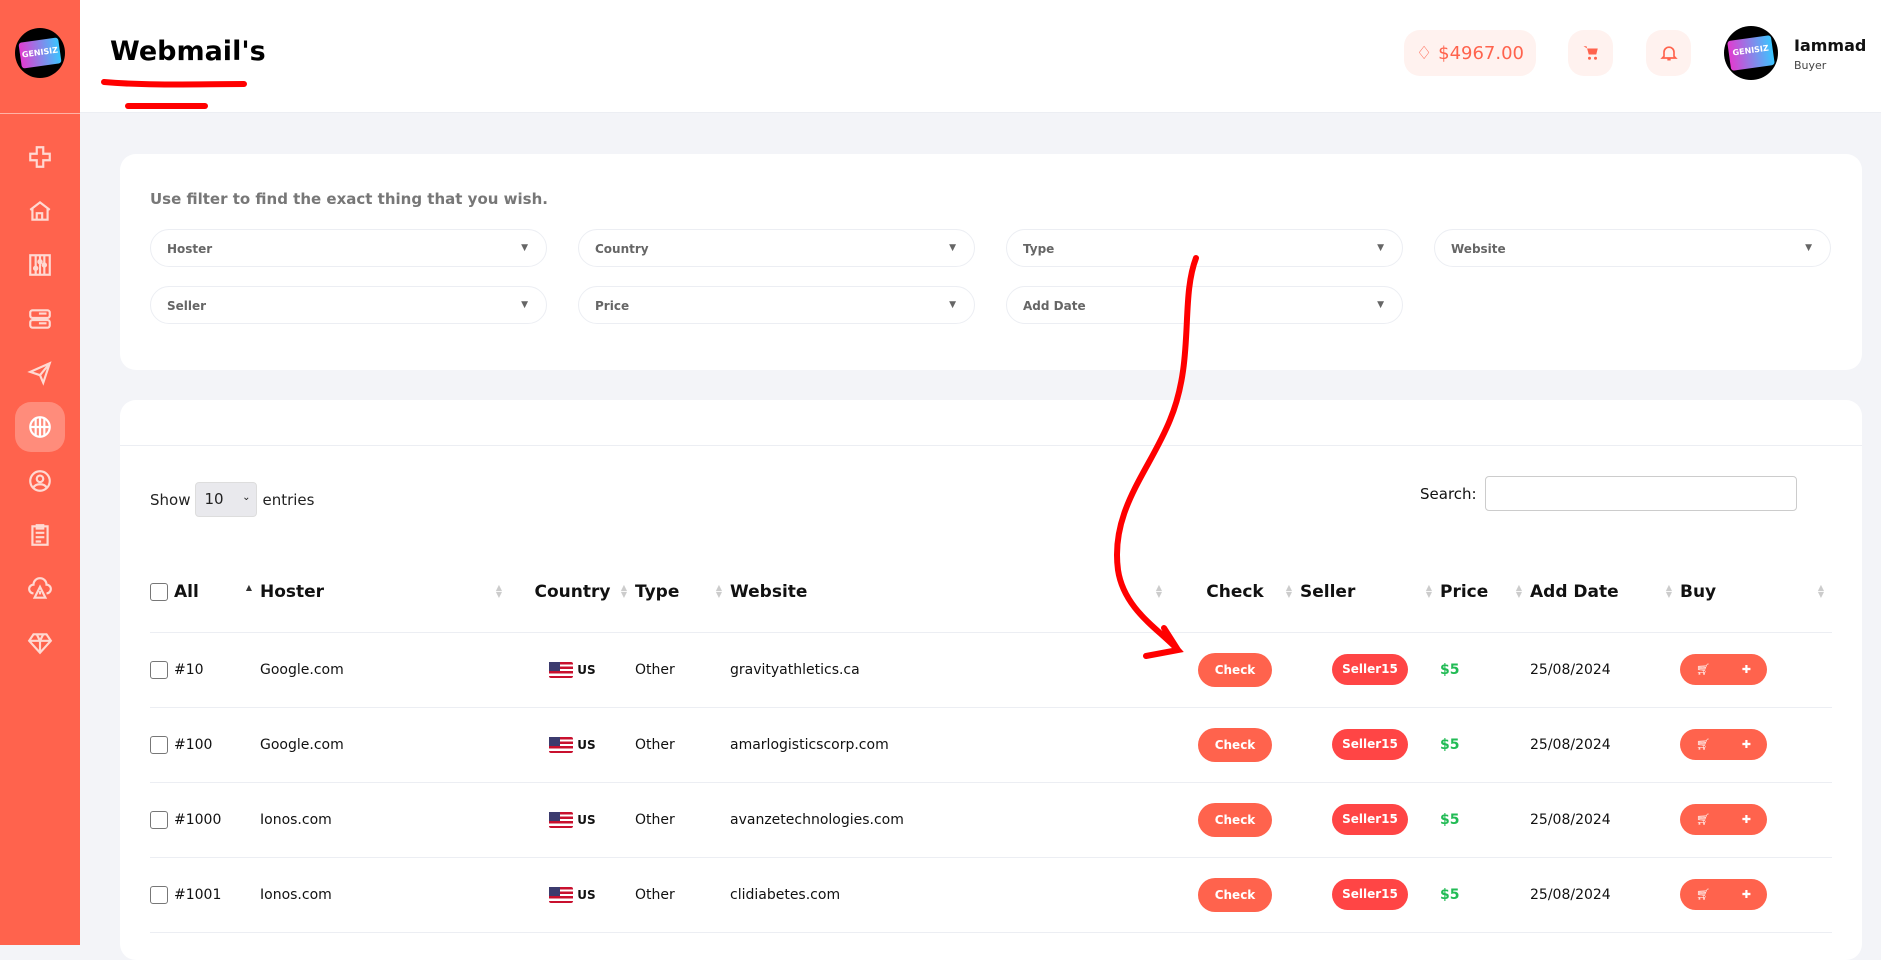 This screenshot has height=960, width=1881. Describe the element at coordinates (226, 499) in the screenshot. I see `entries-select: 10 ⌄` at that location.